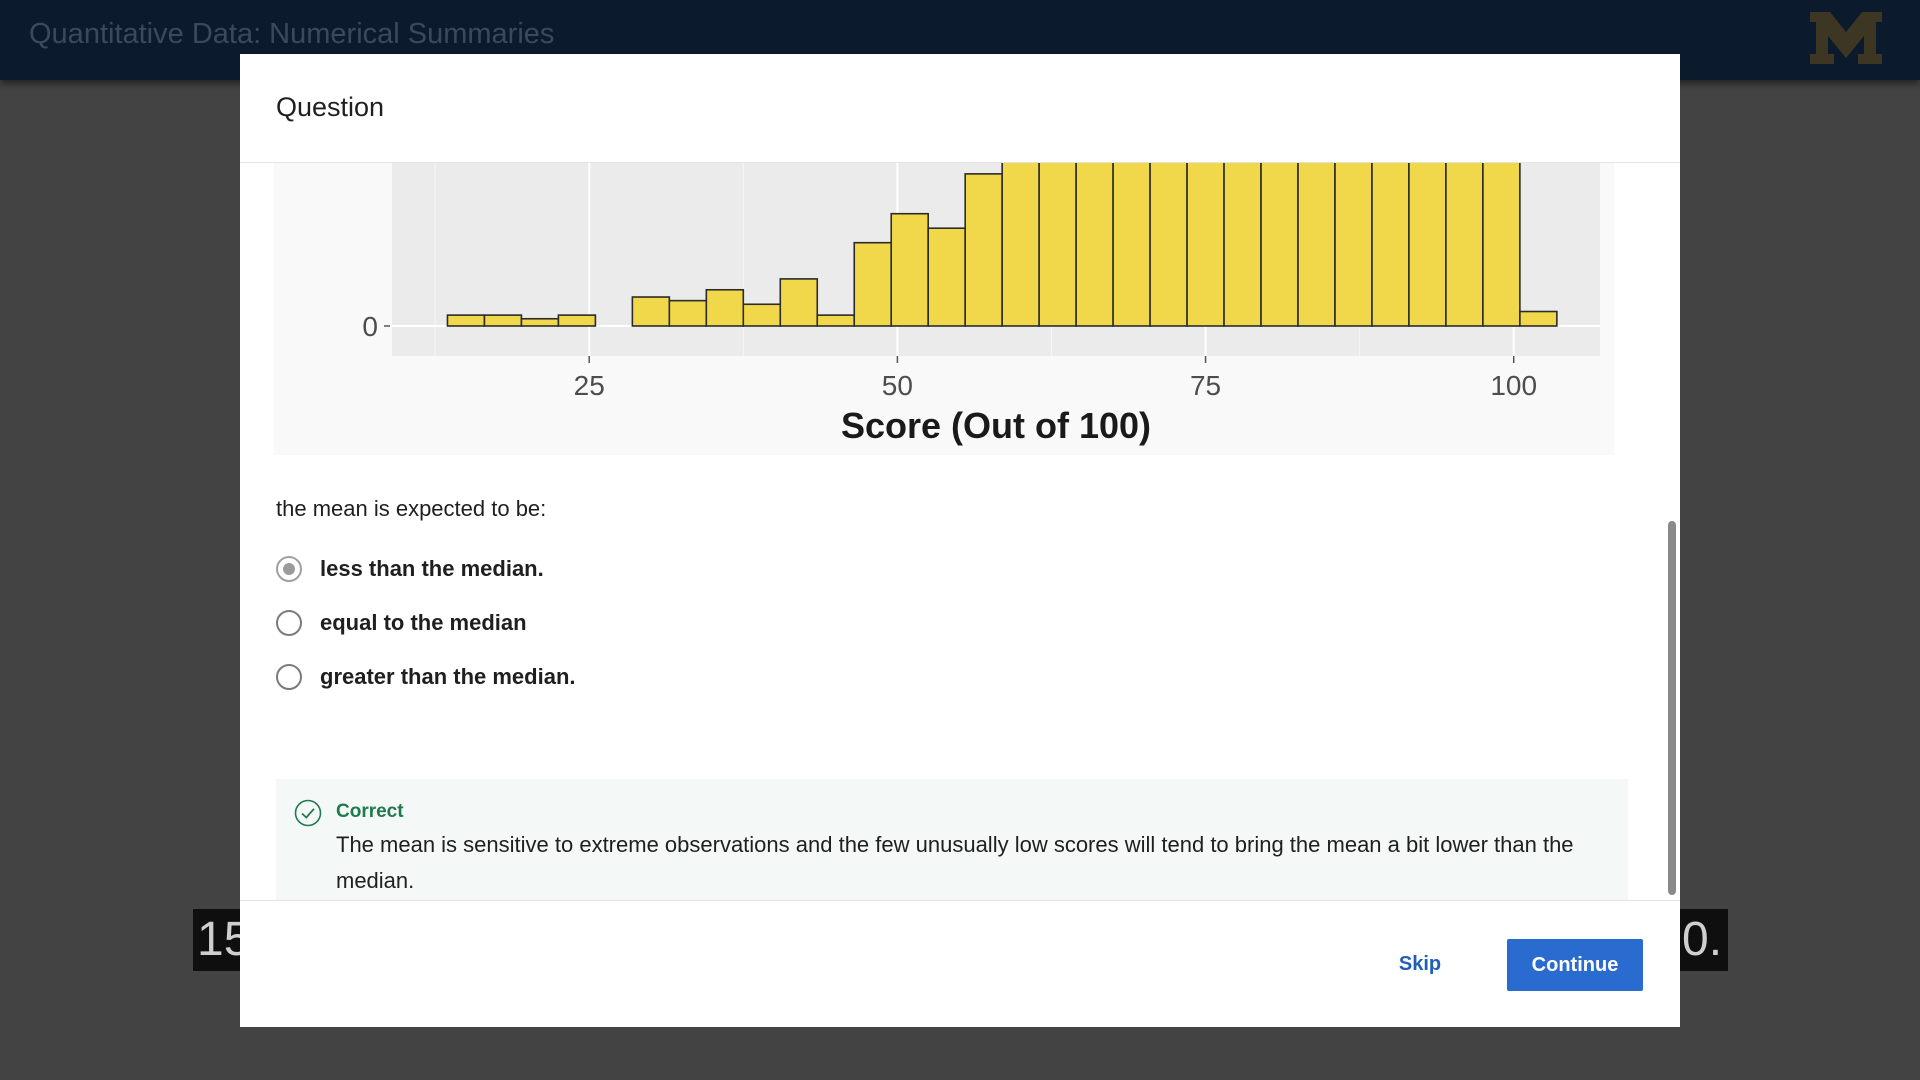 Image resolution: width=1920 pixels, height=1080 pixels. Describe the element at coordinates (448, 676) in the screenshot. I see `option-label: greater than the median.` at that location.